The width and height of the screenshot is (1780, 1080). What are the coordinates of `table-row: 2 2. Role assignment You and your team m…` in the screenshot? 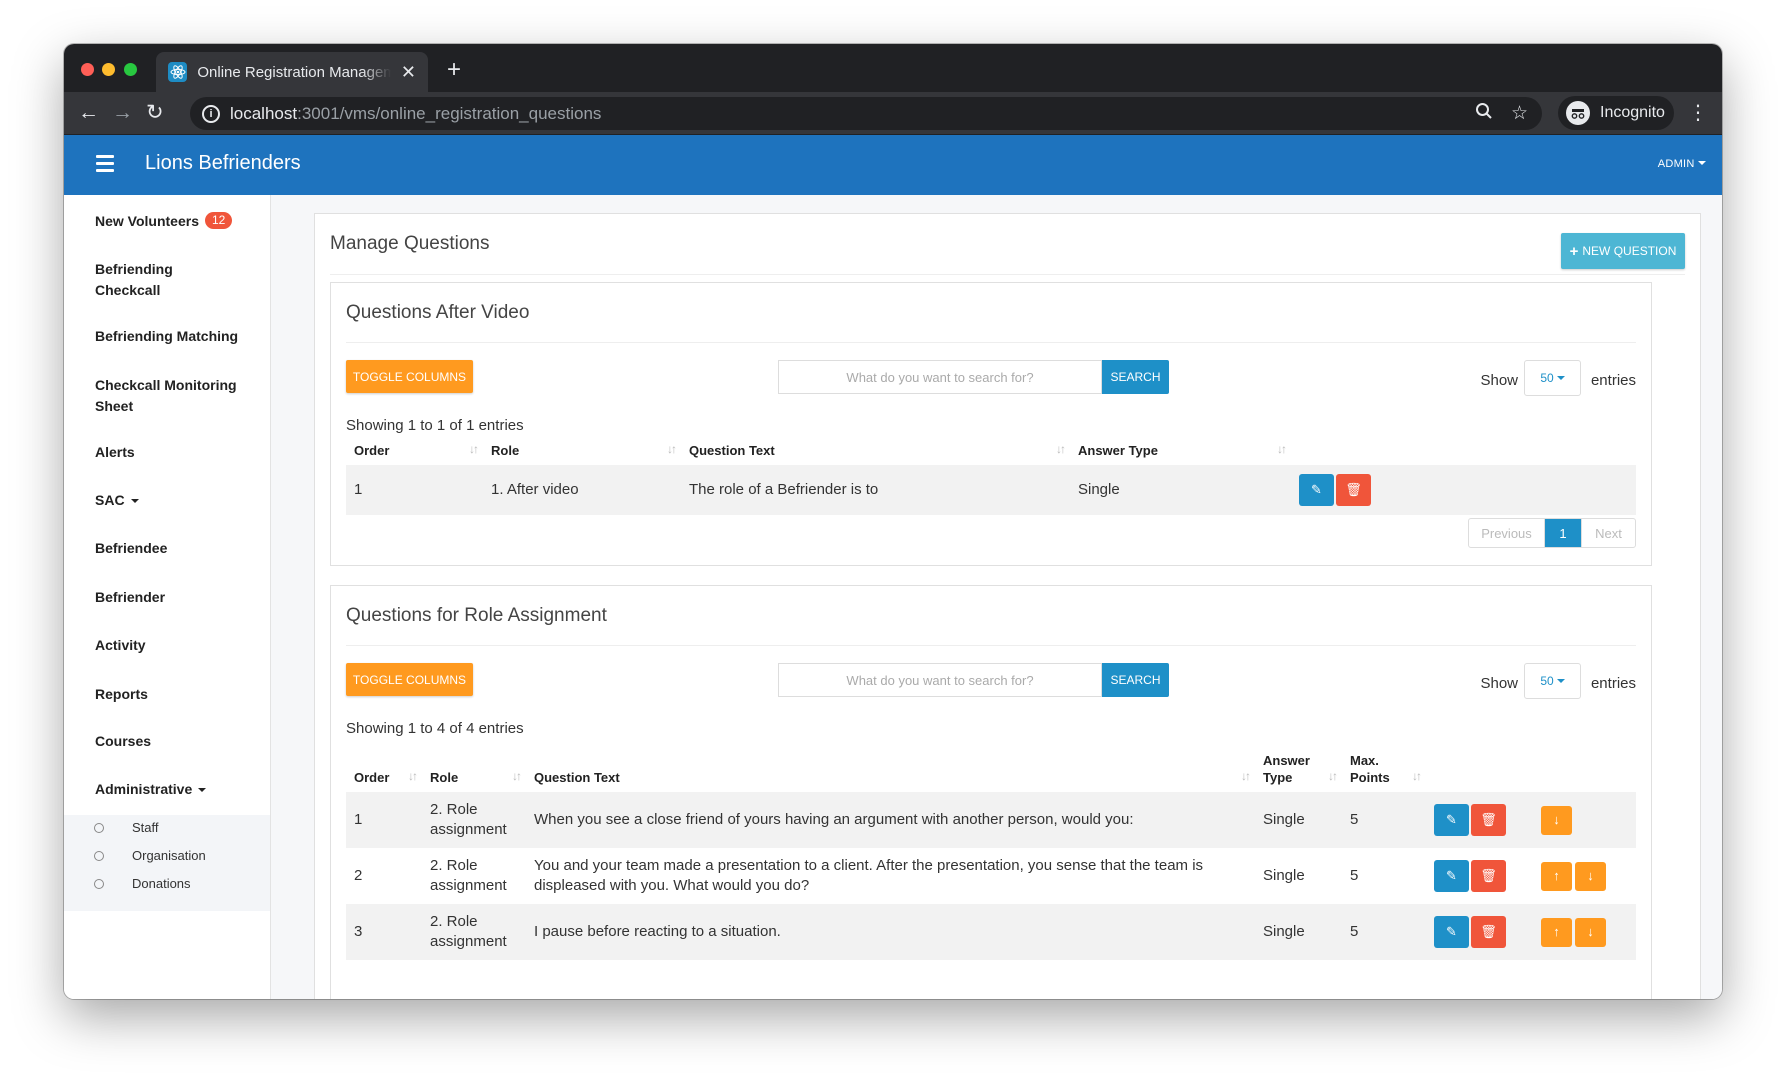 It's located at (991, 876).